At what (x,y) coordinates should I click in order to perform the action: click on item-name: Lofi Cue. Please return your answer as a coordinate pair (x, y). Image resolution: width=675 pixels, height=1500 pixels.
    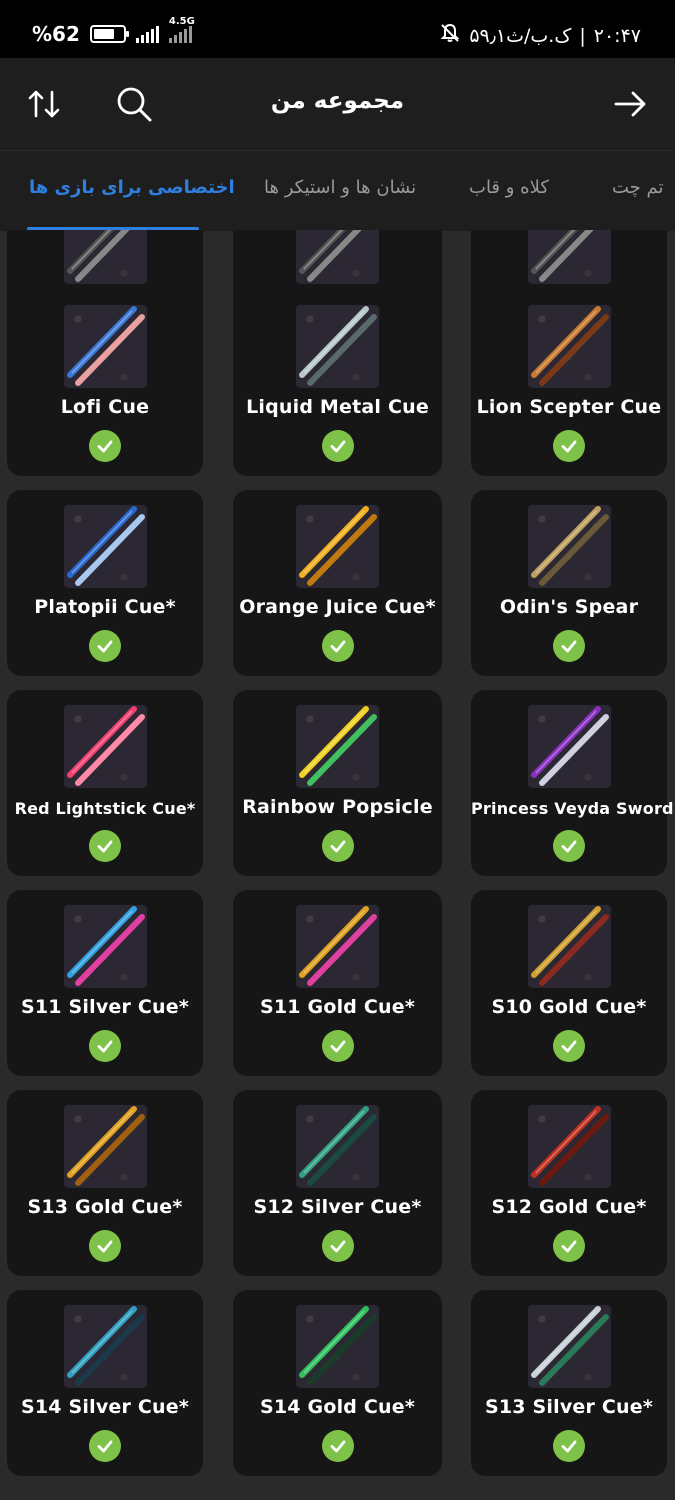
    Looking at the image, I should click on (105, 407).